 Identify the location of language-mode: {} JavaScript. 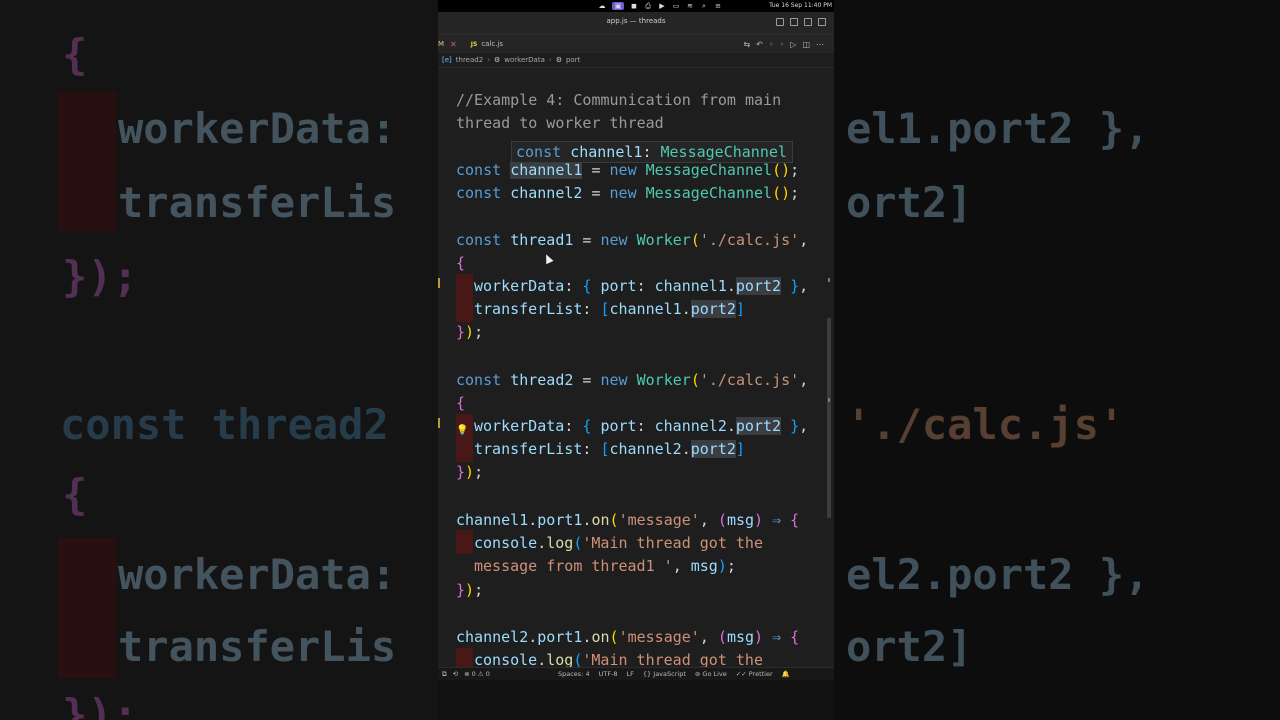
(664, 674).